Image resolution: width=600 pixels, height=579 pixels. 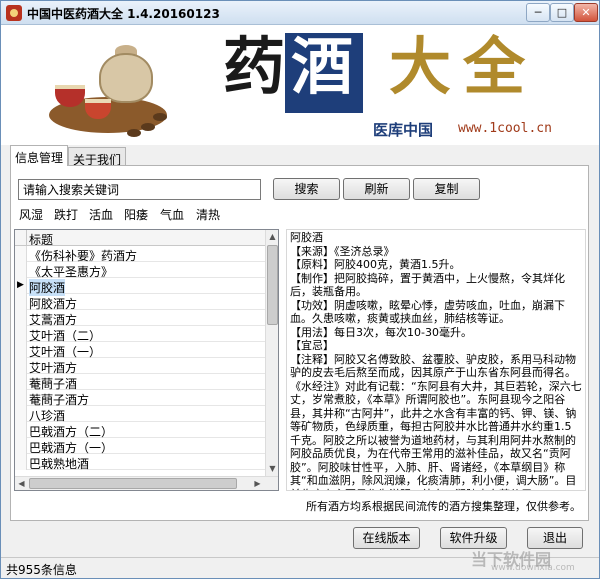 I want to click on tab-strip: 信息管理 关于我们, so click(x=300, y=156).